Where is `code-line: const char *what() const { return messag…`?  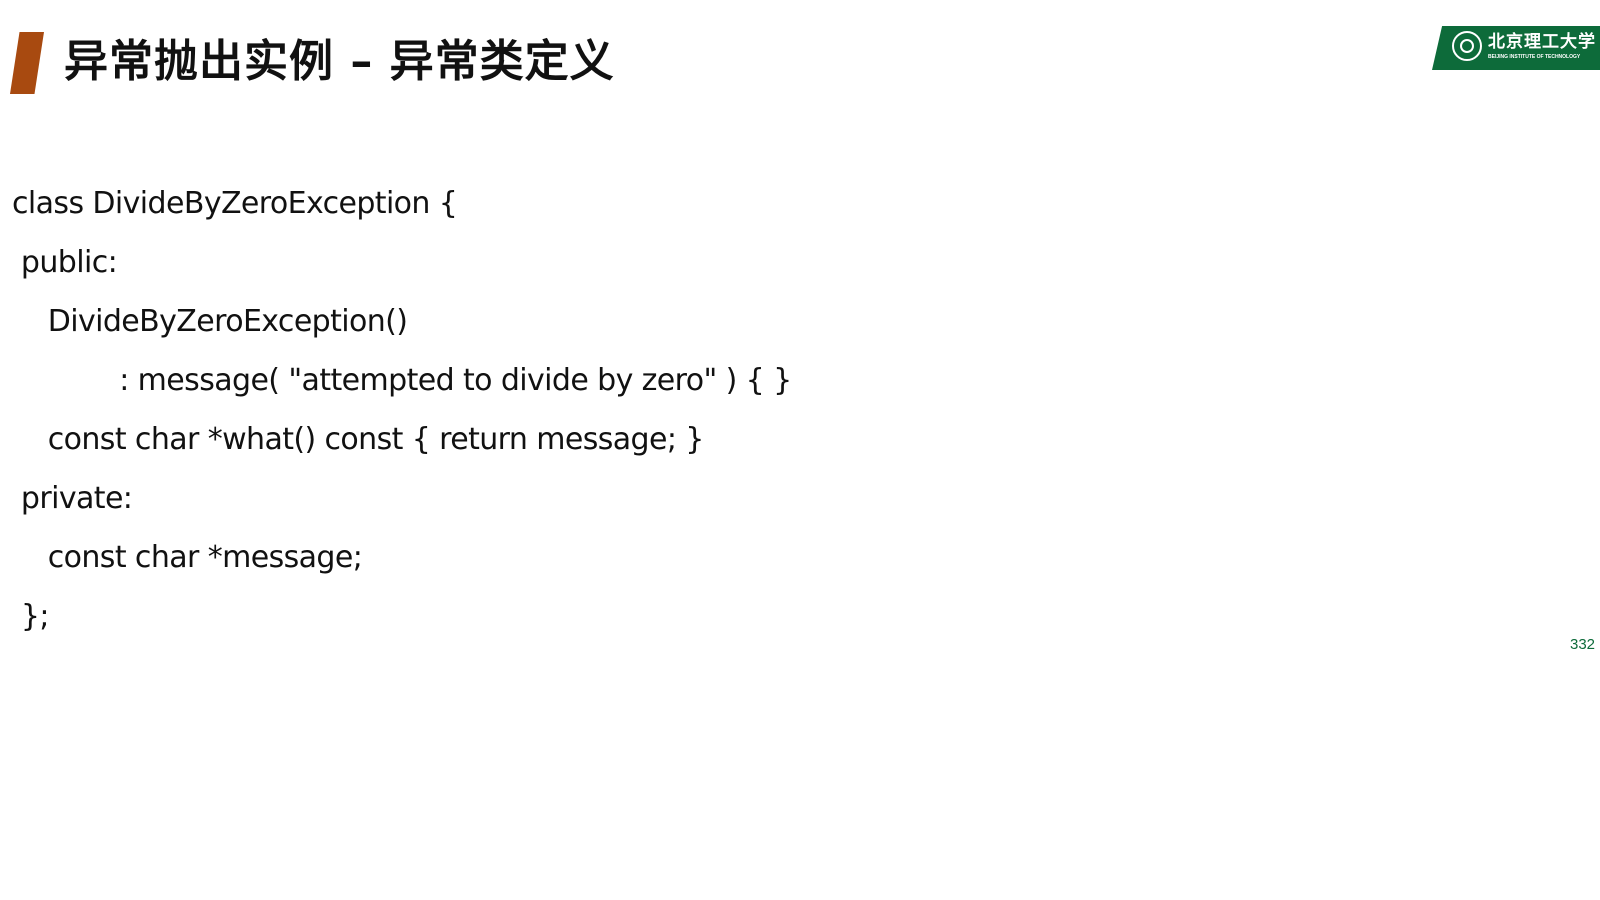 code-line: const char *what() const { return messag… is located at coordinates (358, 439).